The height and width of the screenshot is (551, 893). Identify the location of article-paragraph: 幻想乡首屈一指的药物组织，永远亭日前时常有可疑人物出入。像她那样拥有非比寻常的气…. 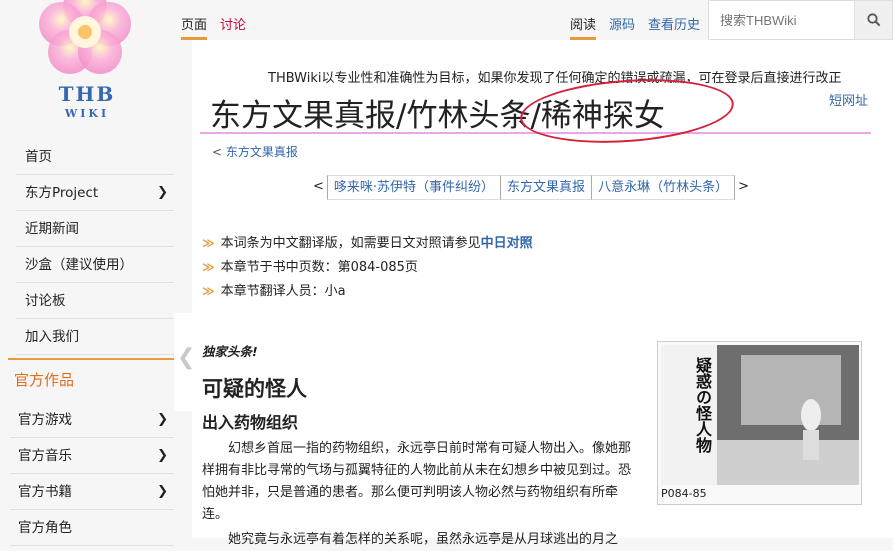
(417, 481).